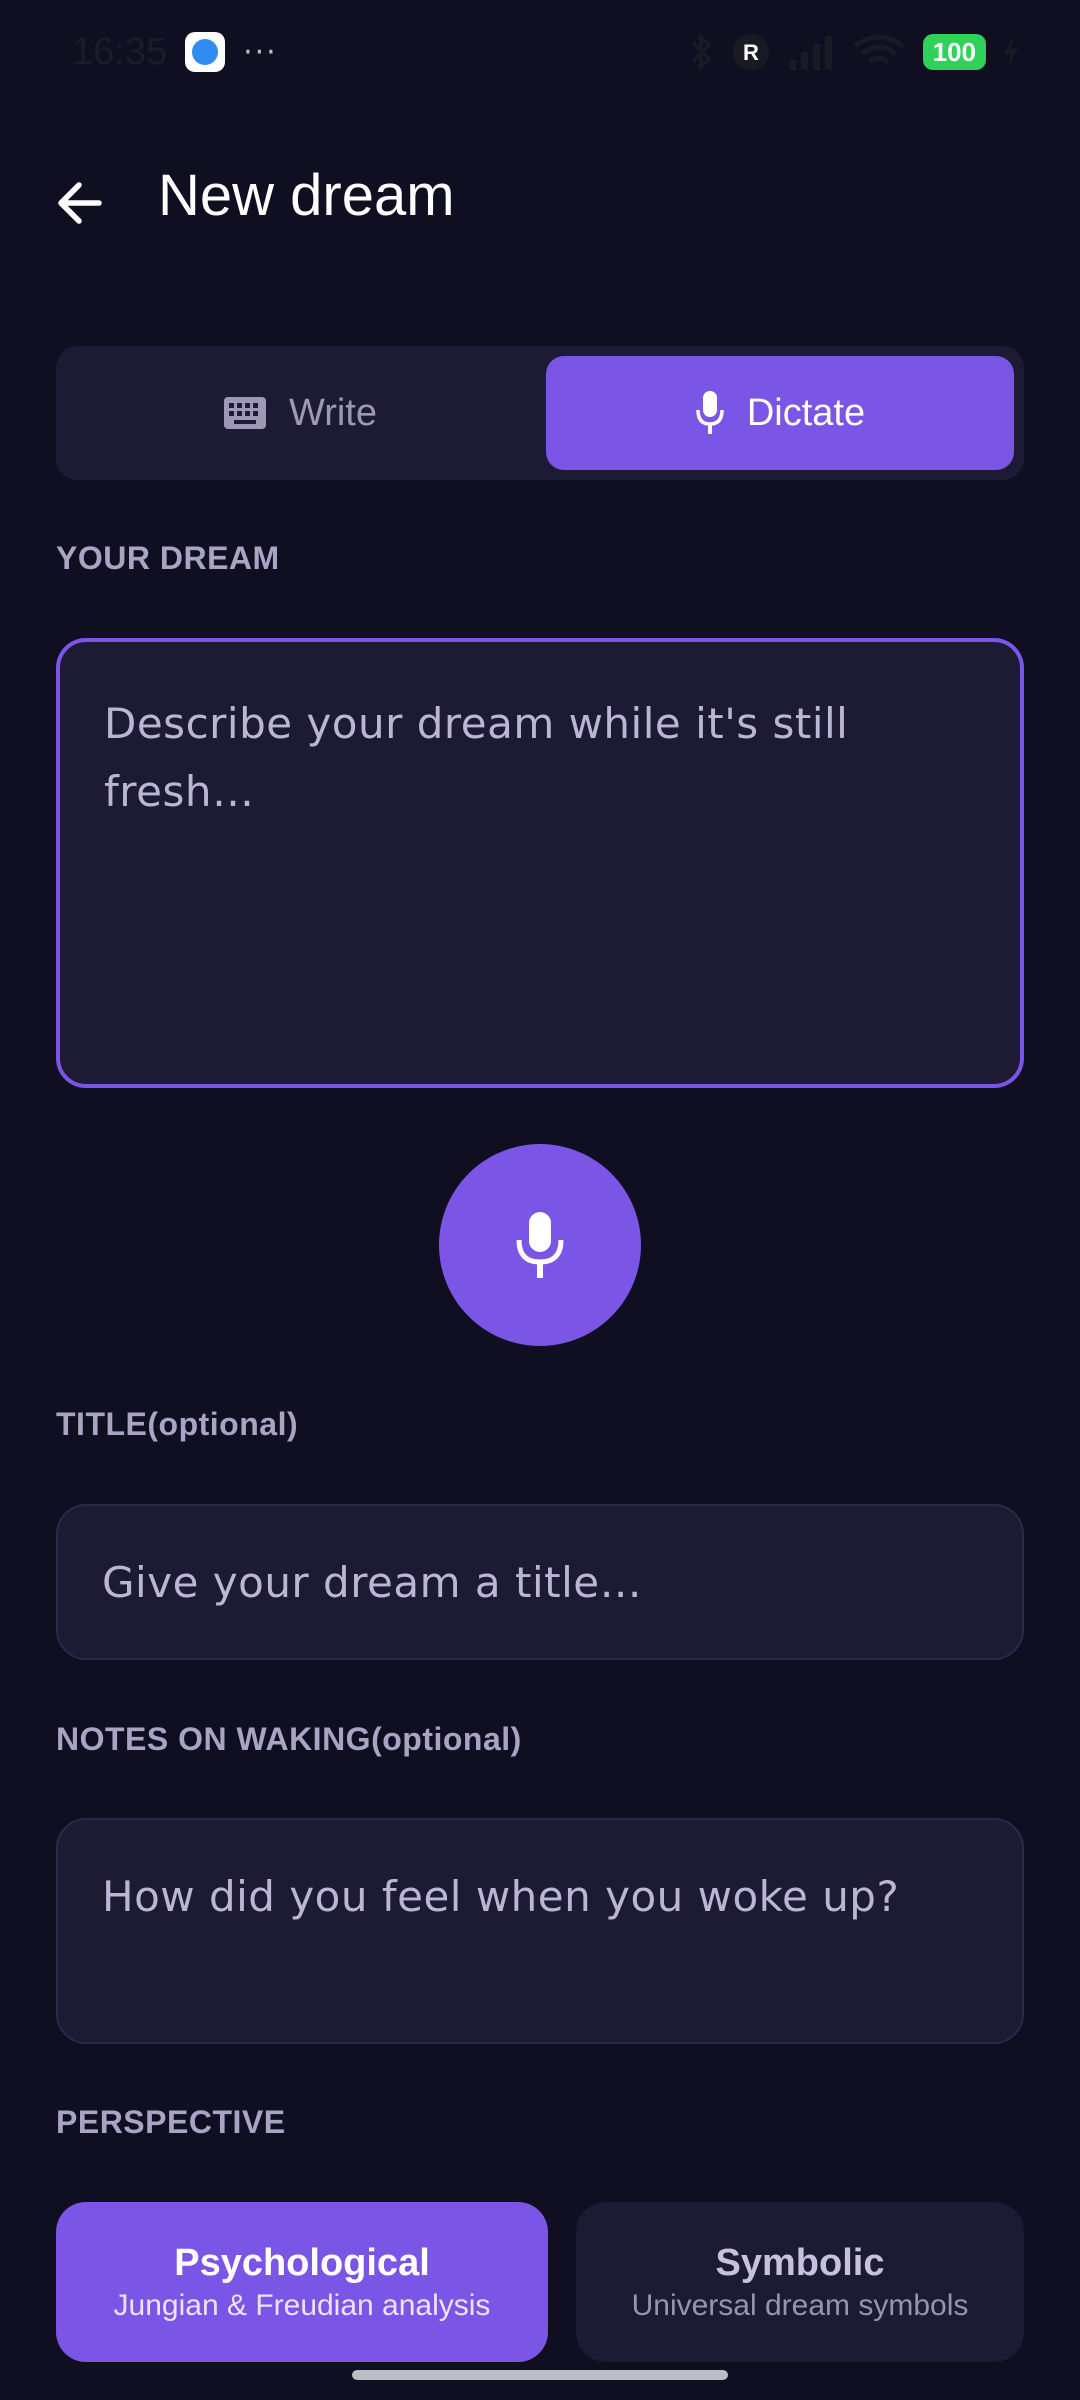  I want to click on perspective-option-name: Psychological, so click(302, 2262).